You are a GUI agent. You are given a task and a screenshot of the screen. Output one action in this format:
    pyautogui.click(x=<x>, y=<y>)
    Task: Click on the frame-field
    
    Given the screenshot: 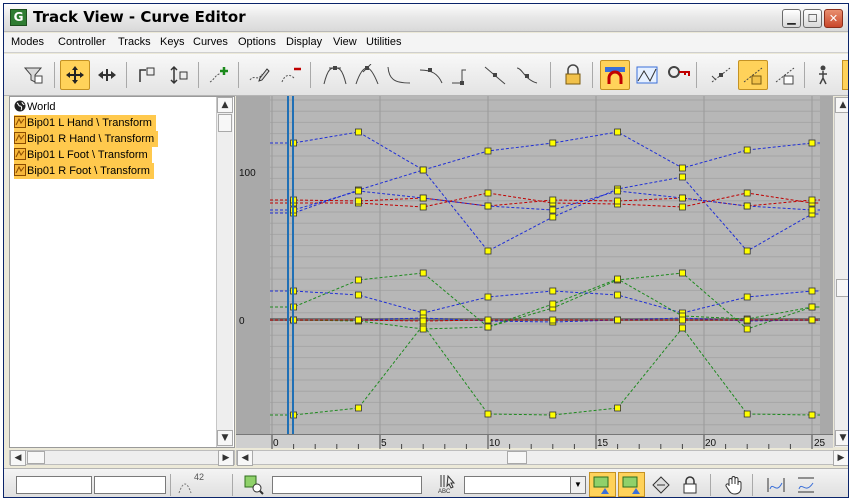 What is the action you would take?
    pyautogui.click(x=54, y=485)
    